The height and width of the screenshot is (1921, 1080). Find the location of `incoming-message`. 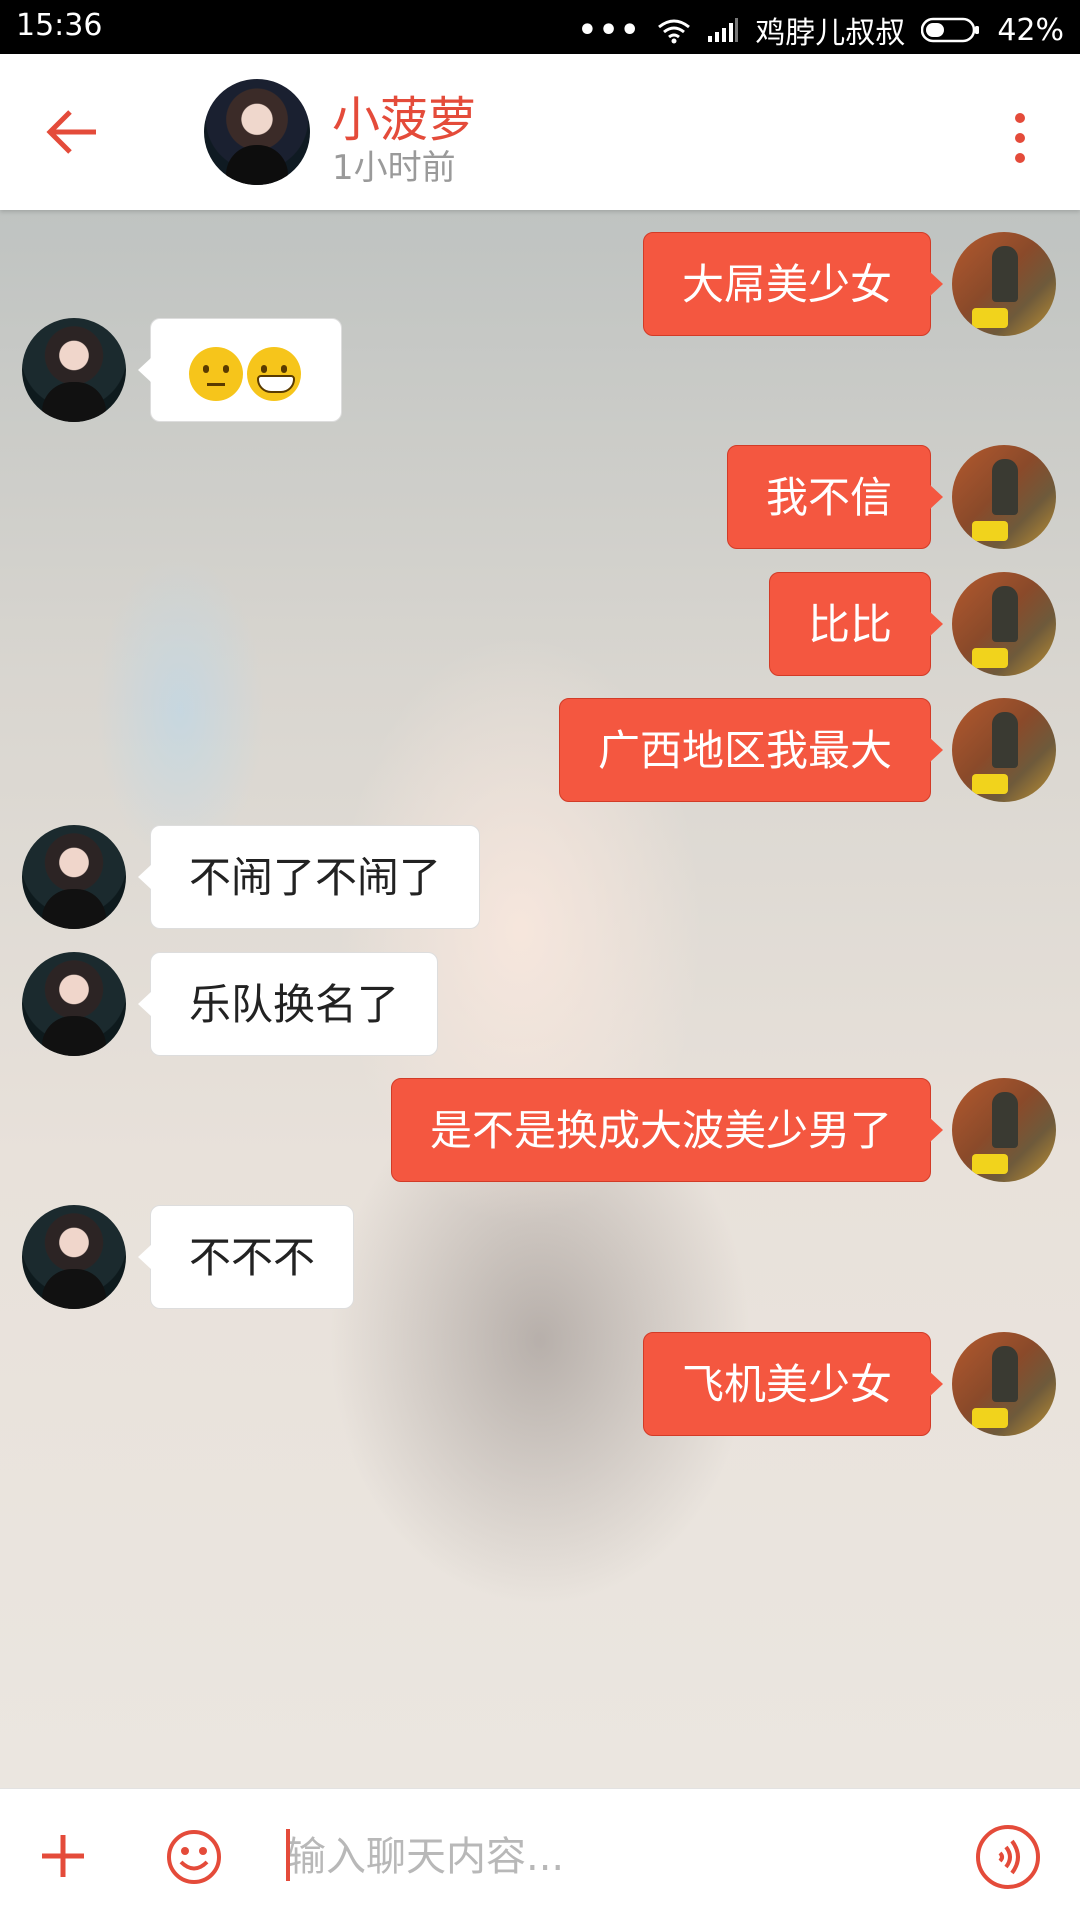

incoming-message is located at coordinates (540, 370).